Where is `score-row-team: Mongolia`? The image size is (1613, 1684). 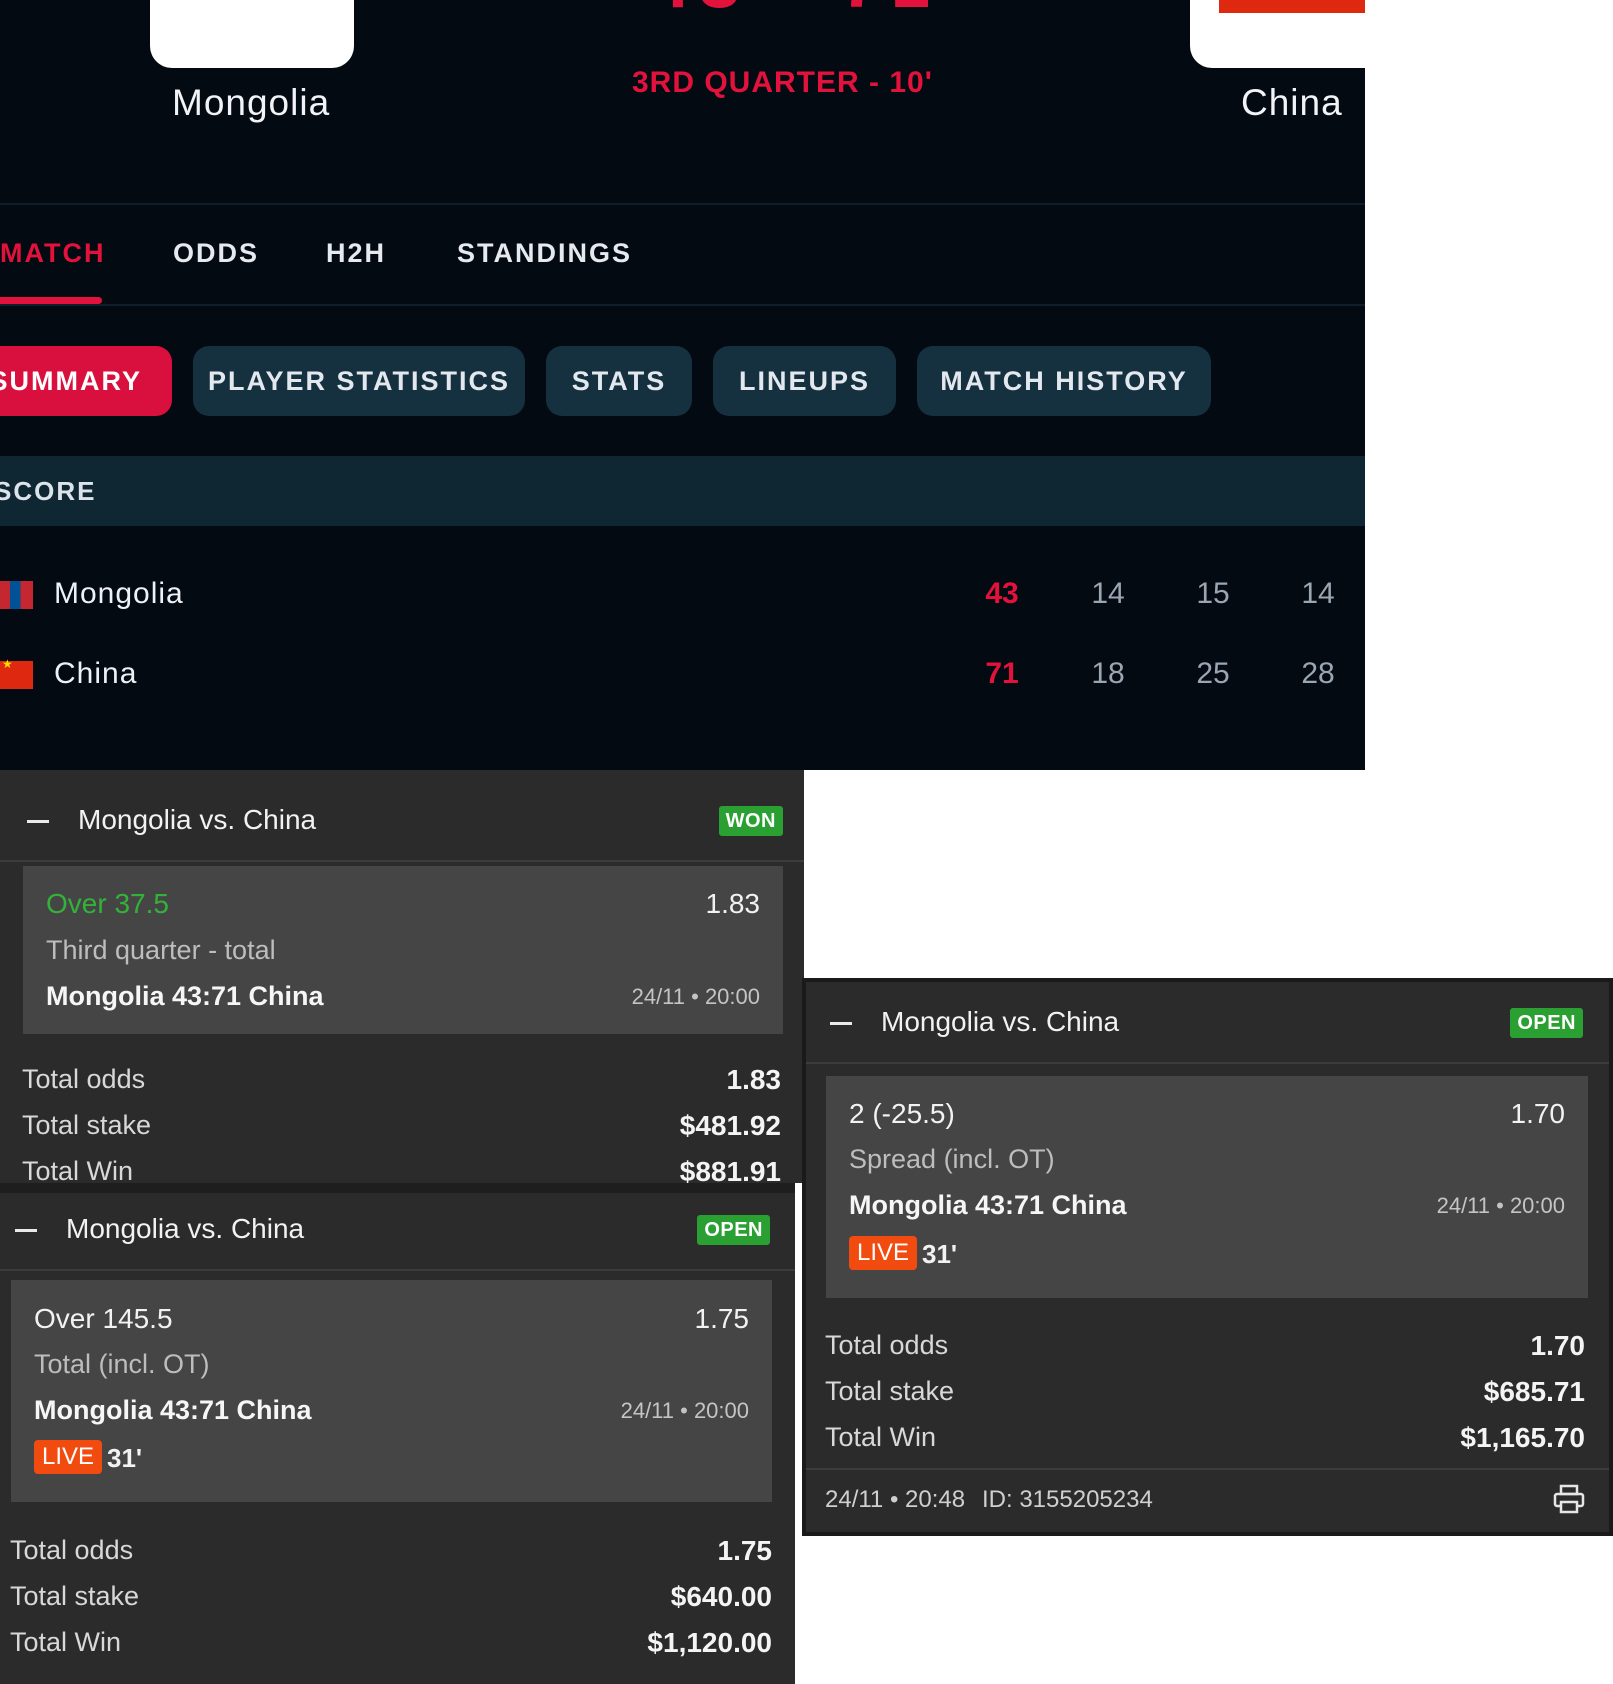 score-row-team: Mongolia is located at coordinates (119, 593).